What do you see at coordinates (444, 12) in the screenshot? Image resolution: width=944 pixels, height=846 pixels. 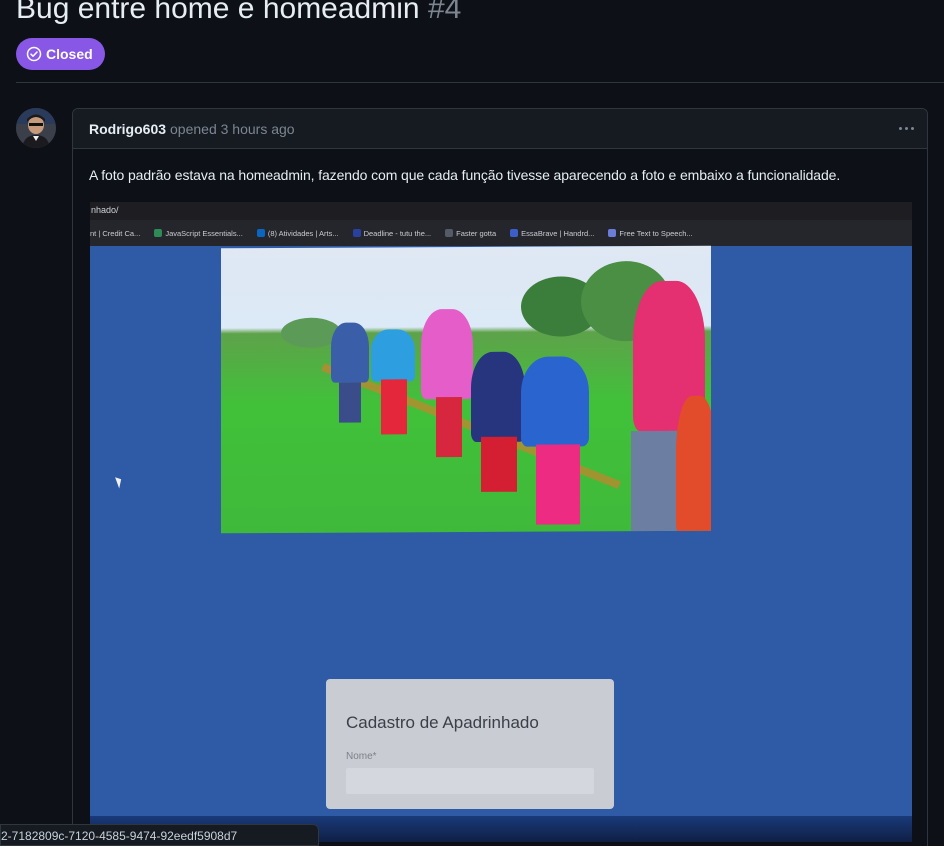 I see `issue-number: #4` at bounding box center [444, 12].